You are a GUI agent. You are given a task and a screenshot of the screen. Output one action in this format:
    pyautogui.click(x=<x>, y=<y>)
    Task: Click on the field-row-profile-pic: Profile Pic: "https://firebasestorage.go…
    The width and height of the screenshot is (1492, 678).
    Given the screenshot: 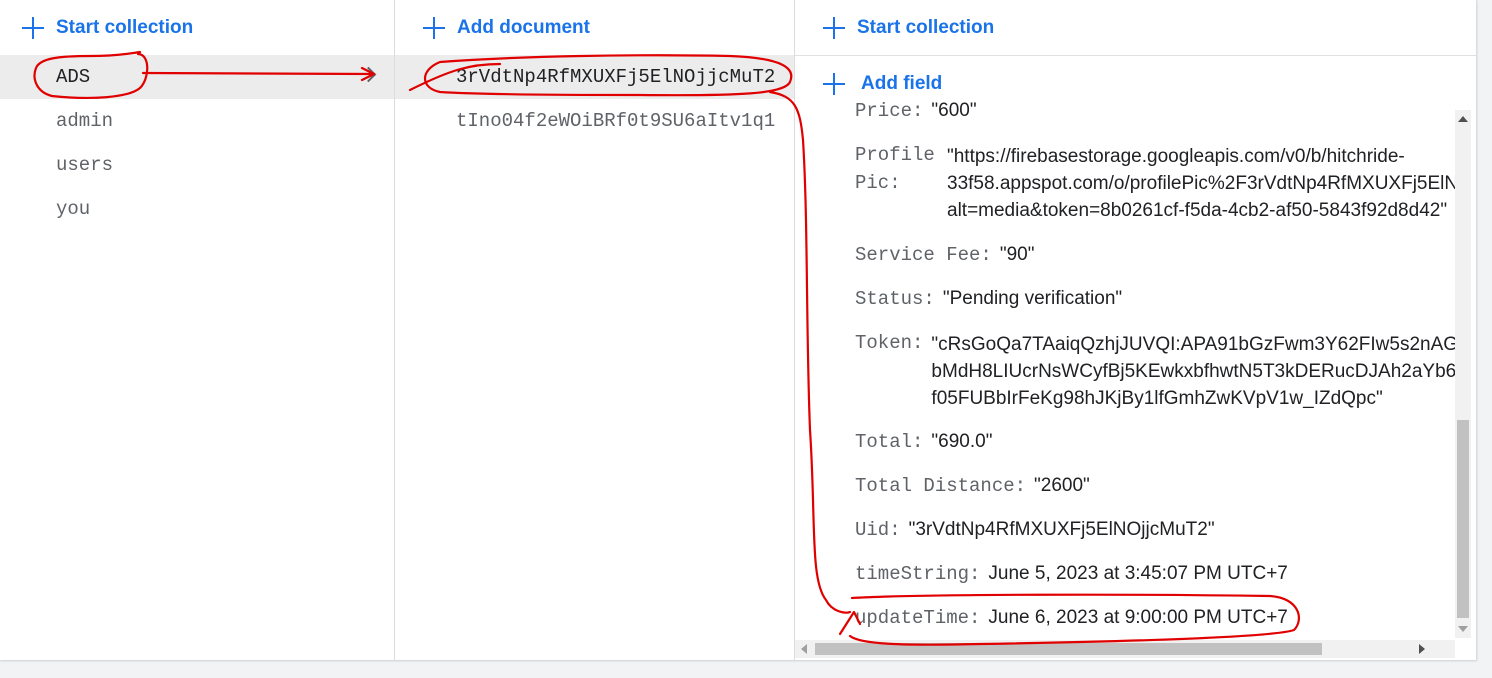 What is the action you would take?
    pyautogui.click(x=1155, y=184)
    